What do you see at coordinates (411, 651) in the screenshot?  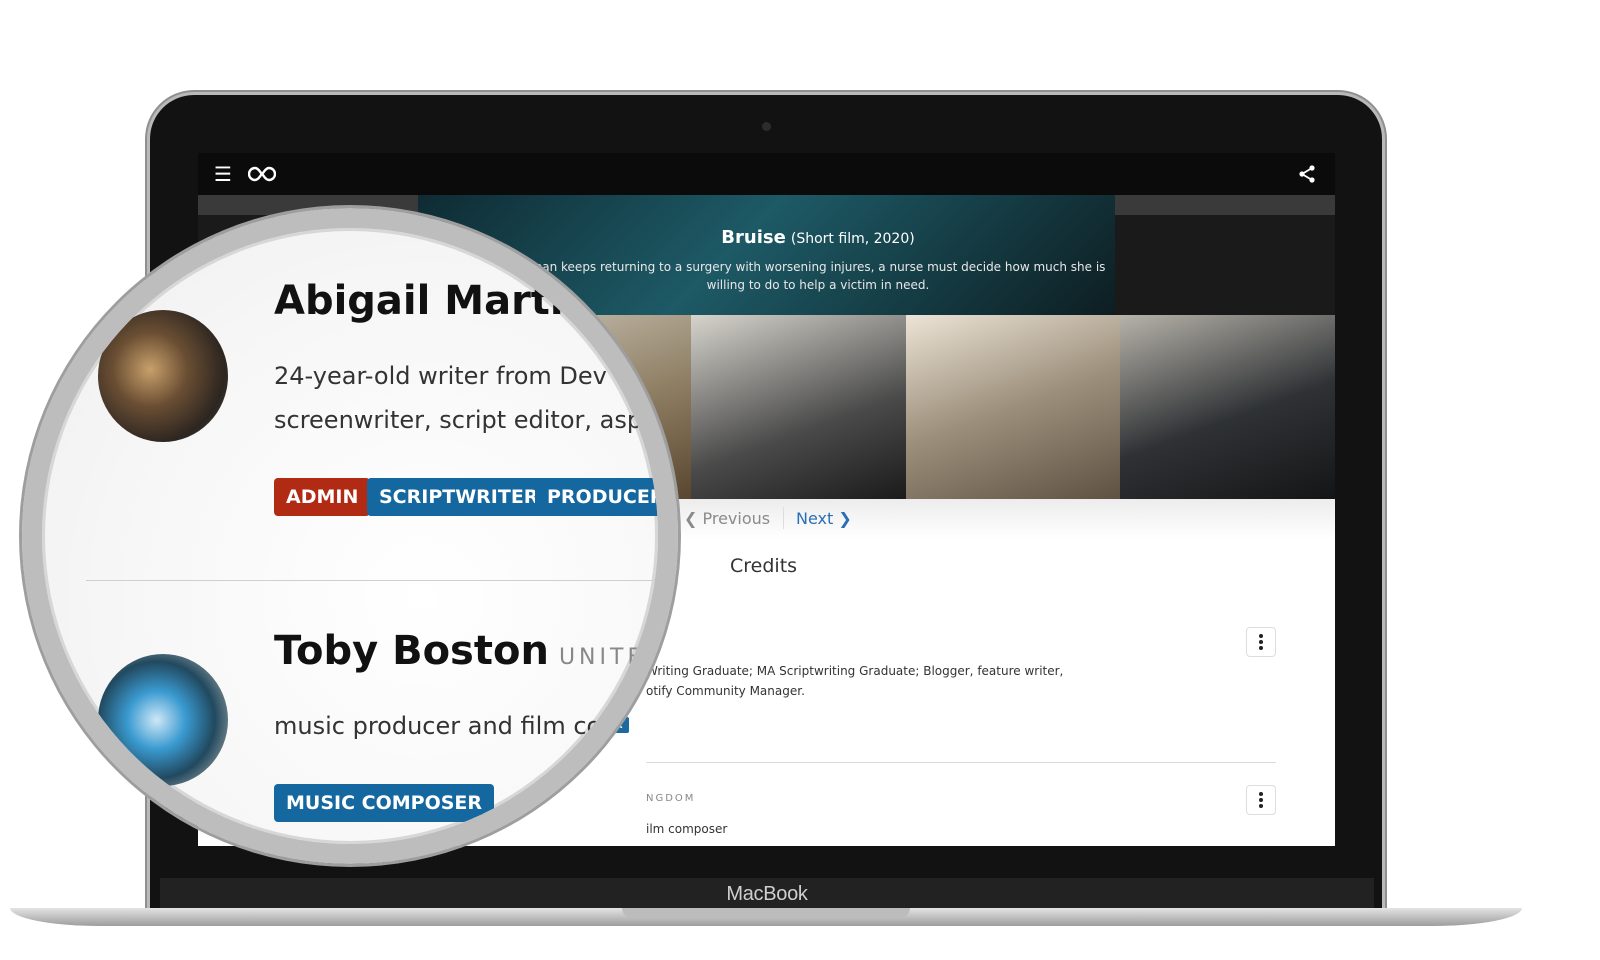 I see `person-name-text: Toby Boston` at bounding box center [411, 651].